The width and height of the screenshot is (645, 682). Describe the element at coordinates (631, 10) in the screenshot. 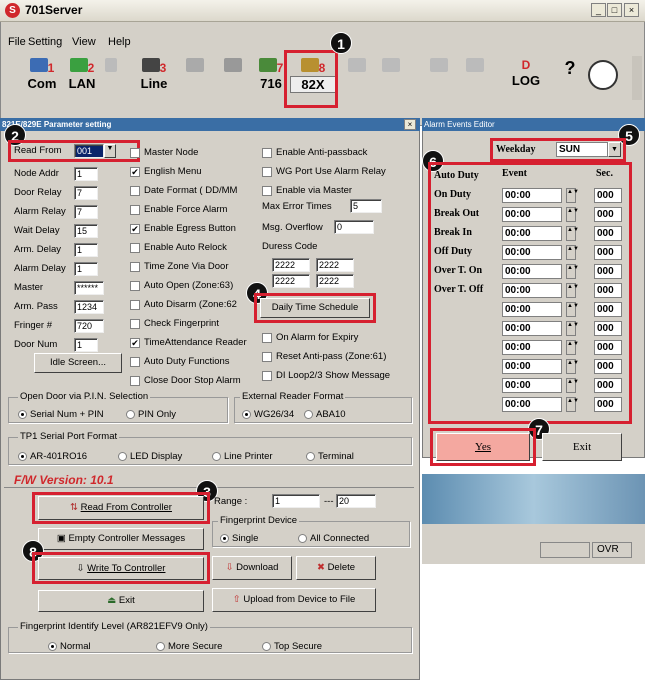

I see `close-button: ×` at that location.